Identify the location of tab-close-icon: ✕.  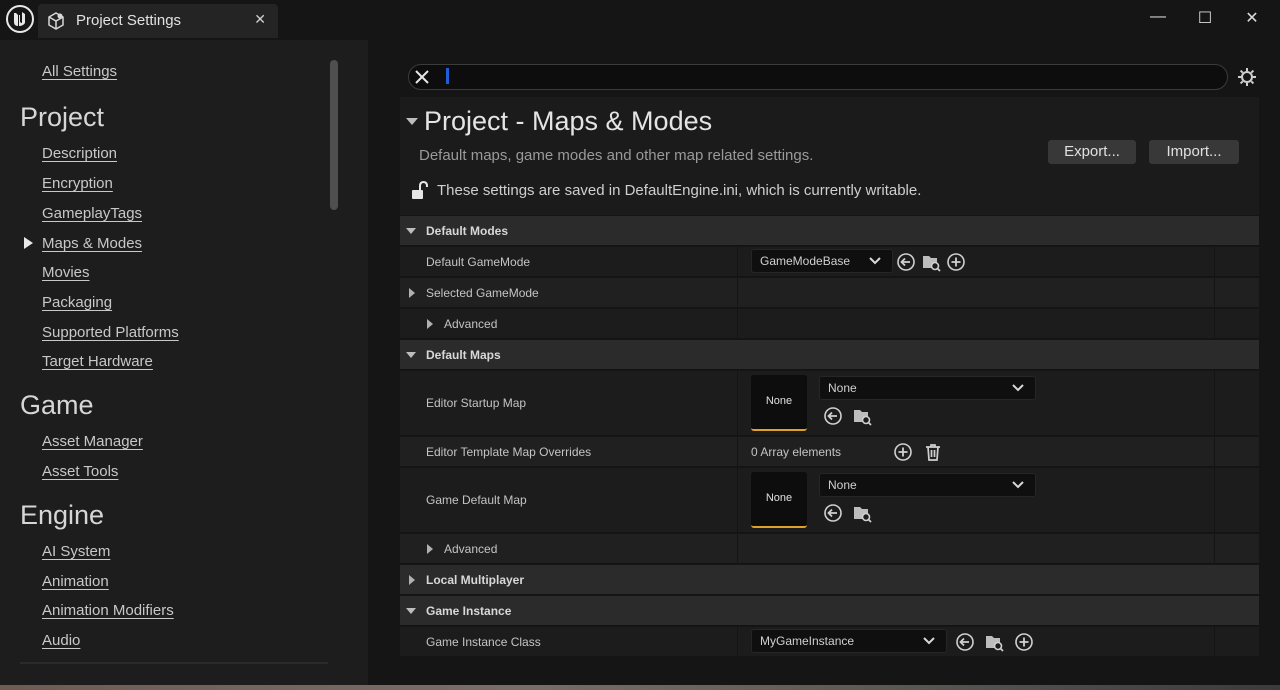
(260, 19).